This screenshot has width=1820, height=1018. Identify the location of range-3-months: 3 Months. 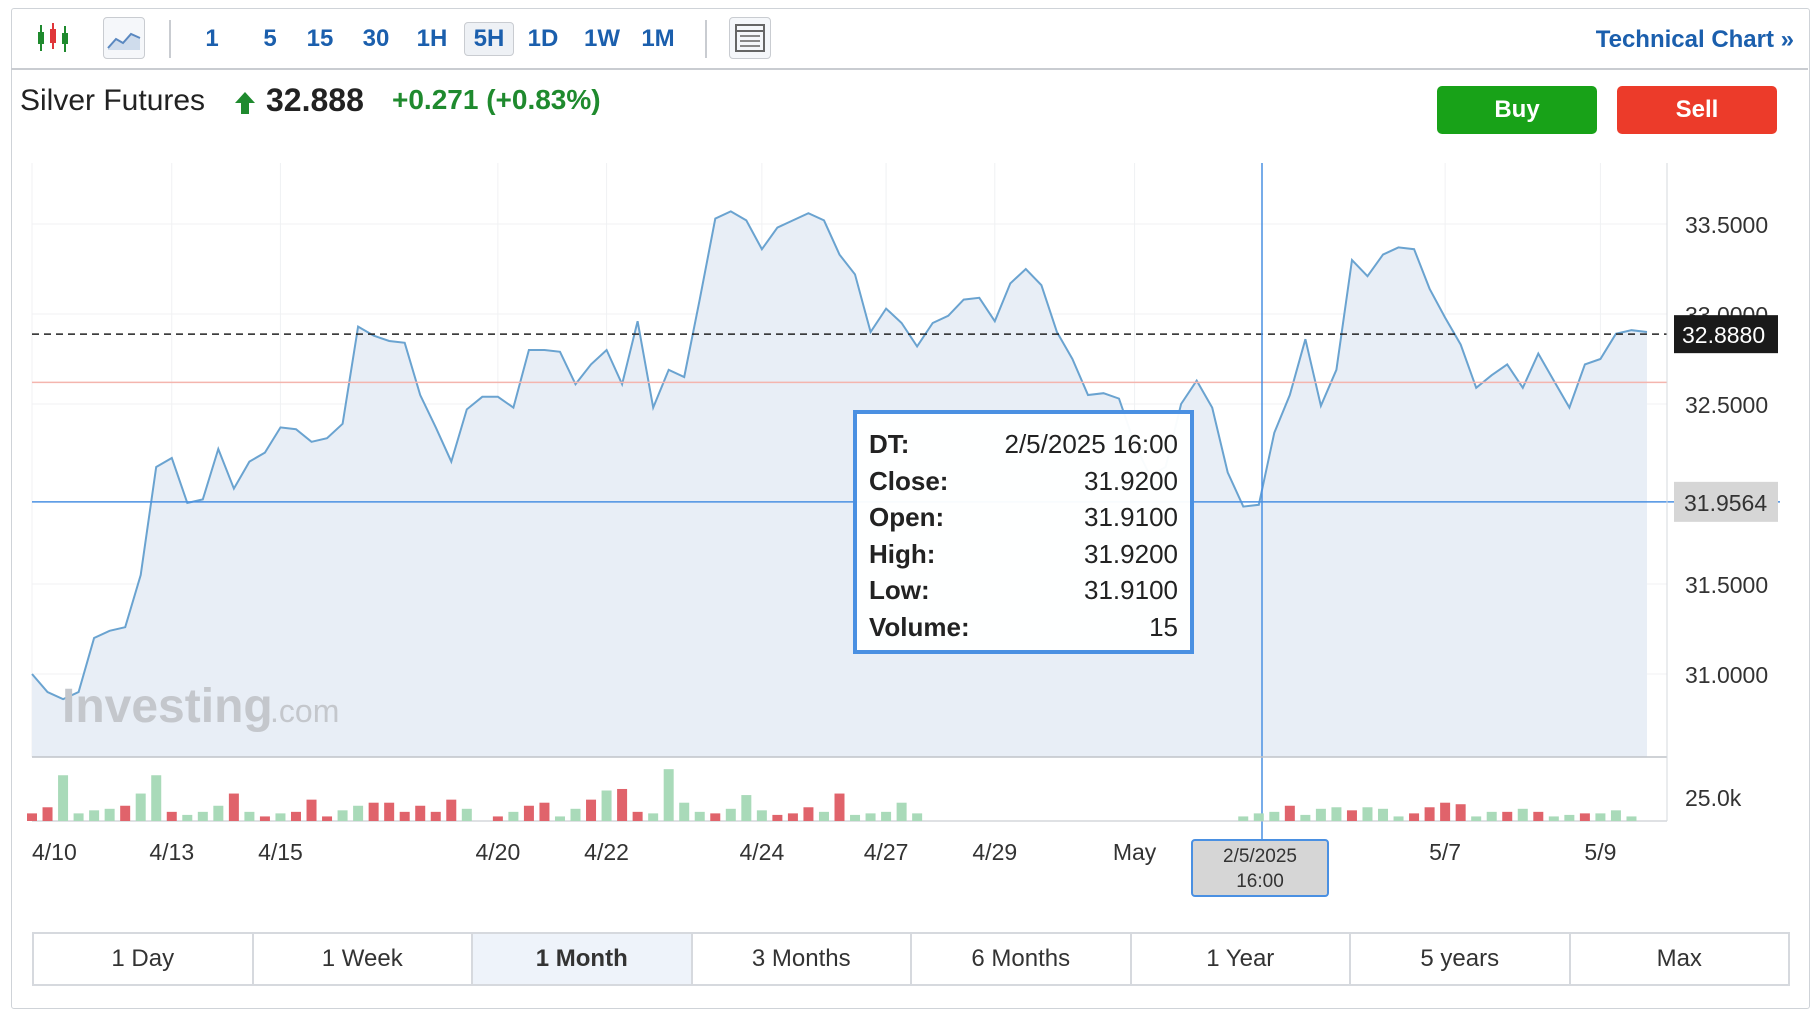
(802, 959).